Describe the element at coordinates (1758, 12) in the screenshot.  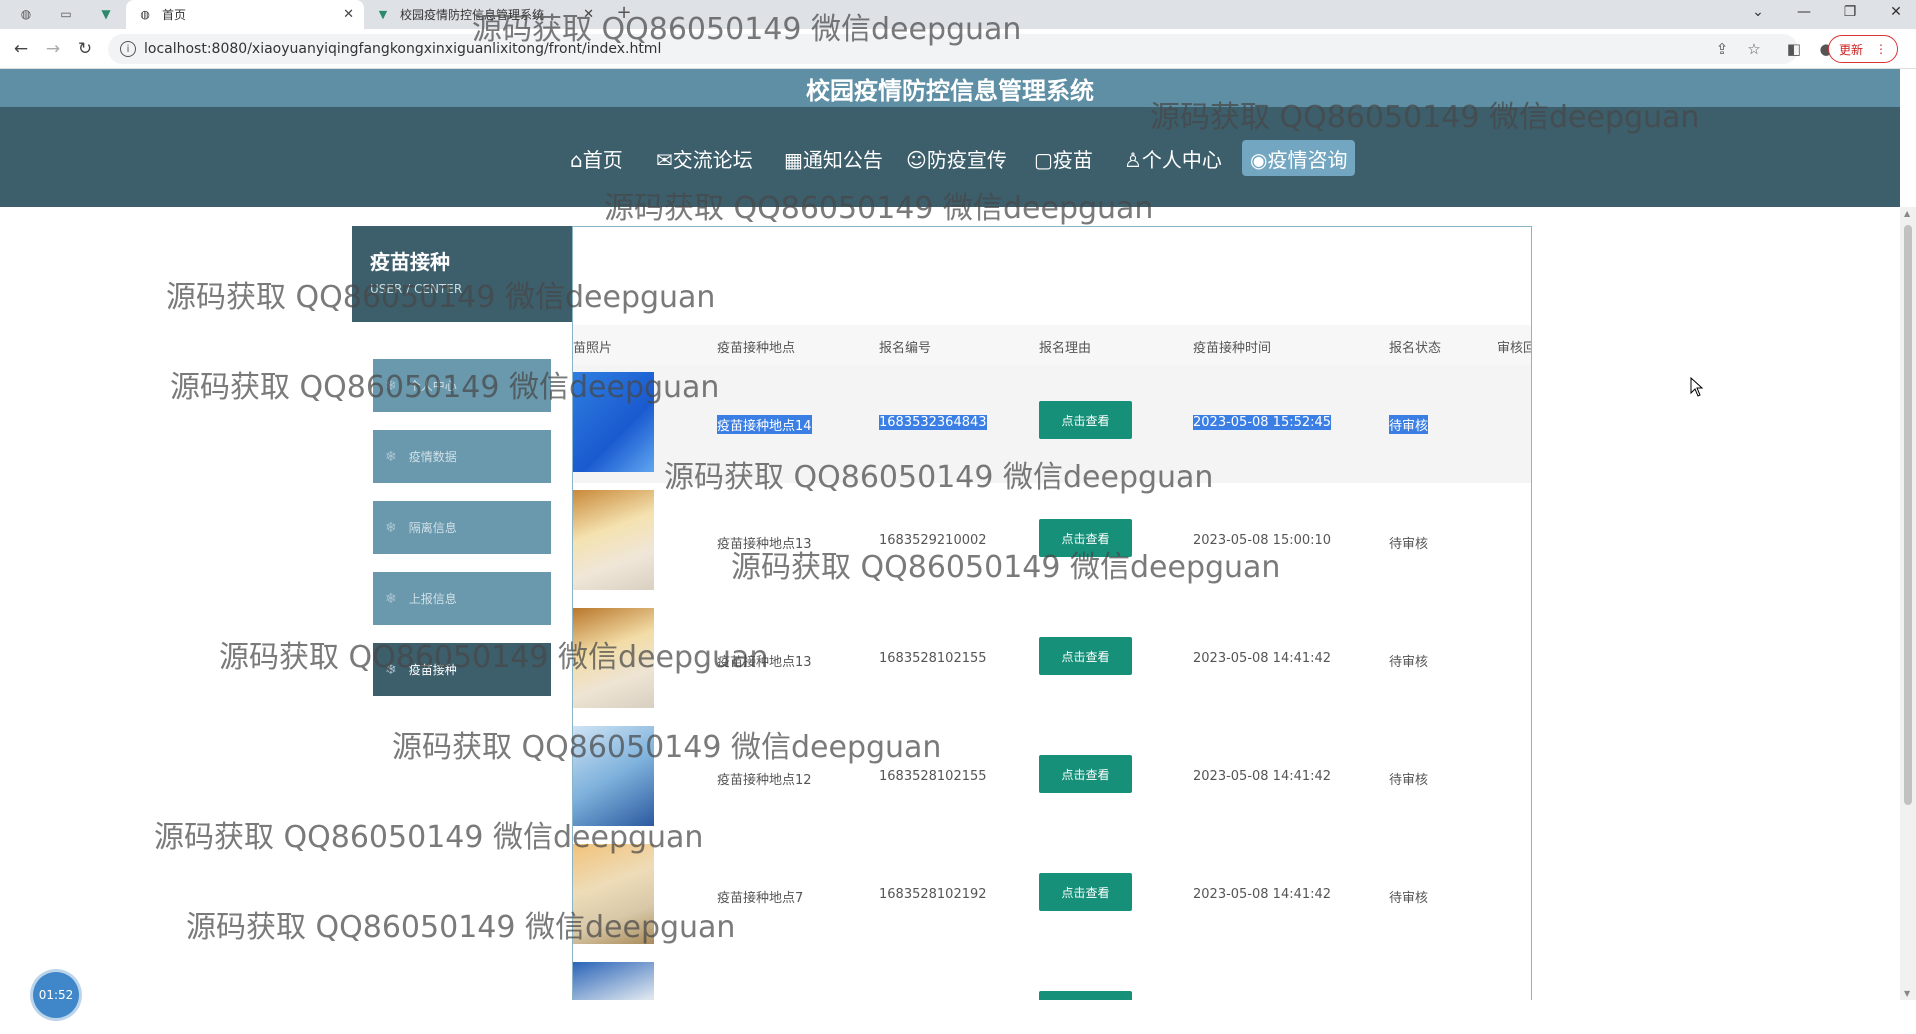
I see `tab-search-icon: ⌄` at that location.